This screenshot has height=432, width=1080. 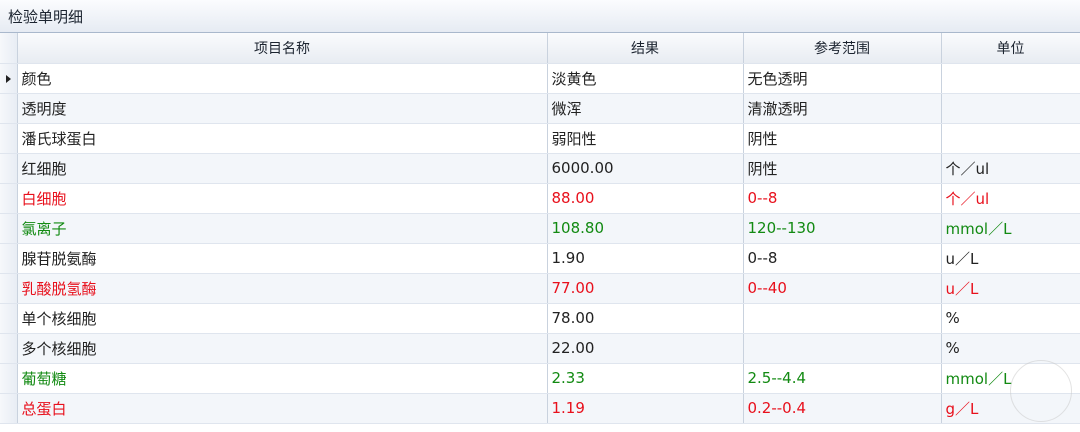 I want to click on table-row: 乳酸脱氢酶 77.00 0--40 u／L, so click(x=540, y=288).